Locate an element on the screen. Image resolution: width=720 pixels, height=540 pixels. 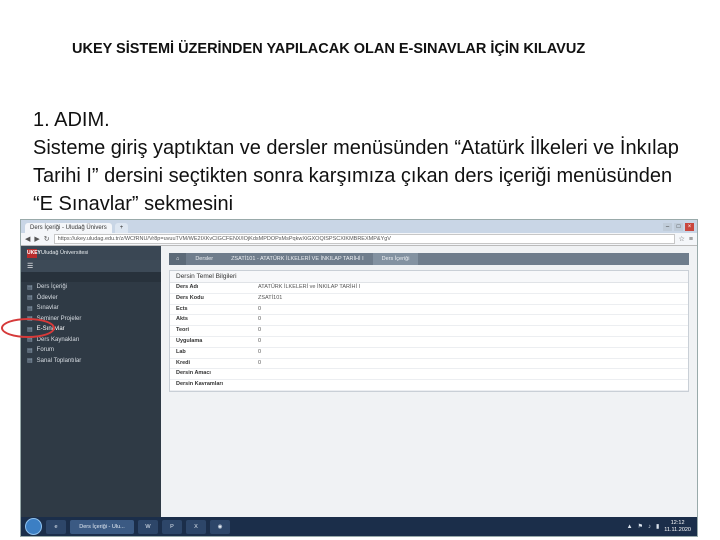
sidebar-item-sanal-toplantilar: ▤ Sanal Toplantılar is located at coordinates (91, 361).